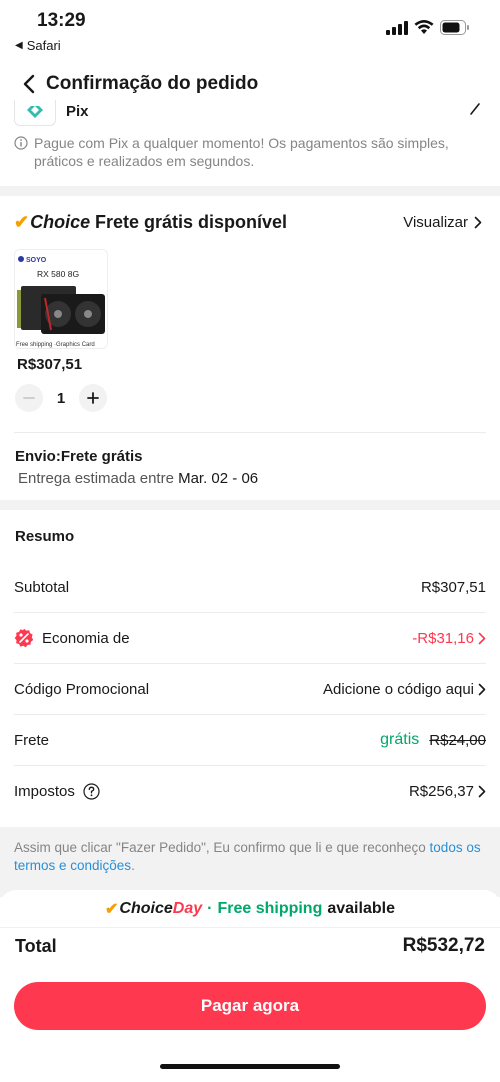 The width and height of the screenshot is (500, 1082). I want to click on pay-now-button: Pagar agora, so click(250, 1006).